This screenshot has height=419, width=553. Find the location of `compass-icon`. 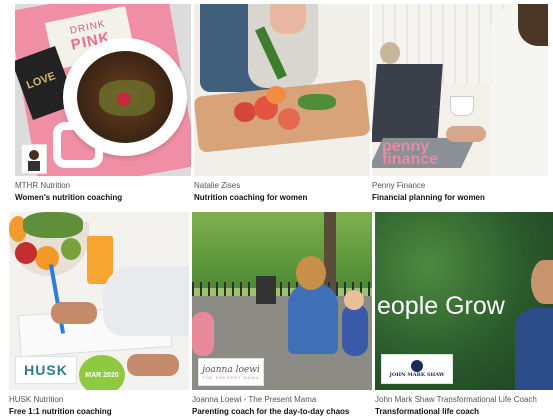

compass-icon is located at coordinates (417, 366).